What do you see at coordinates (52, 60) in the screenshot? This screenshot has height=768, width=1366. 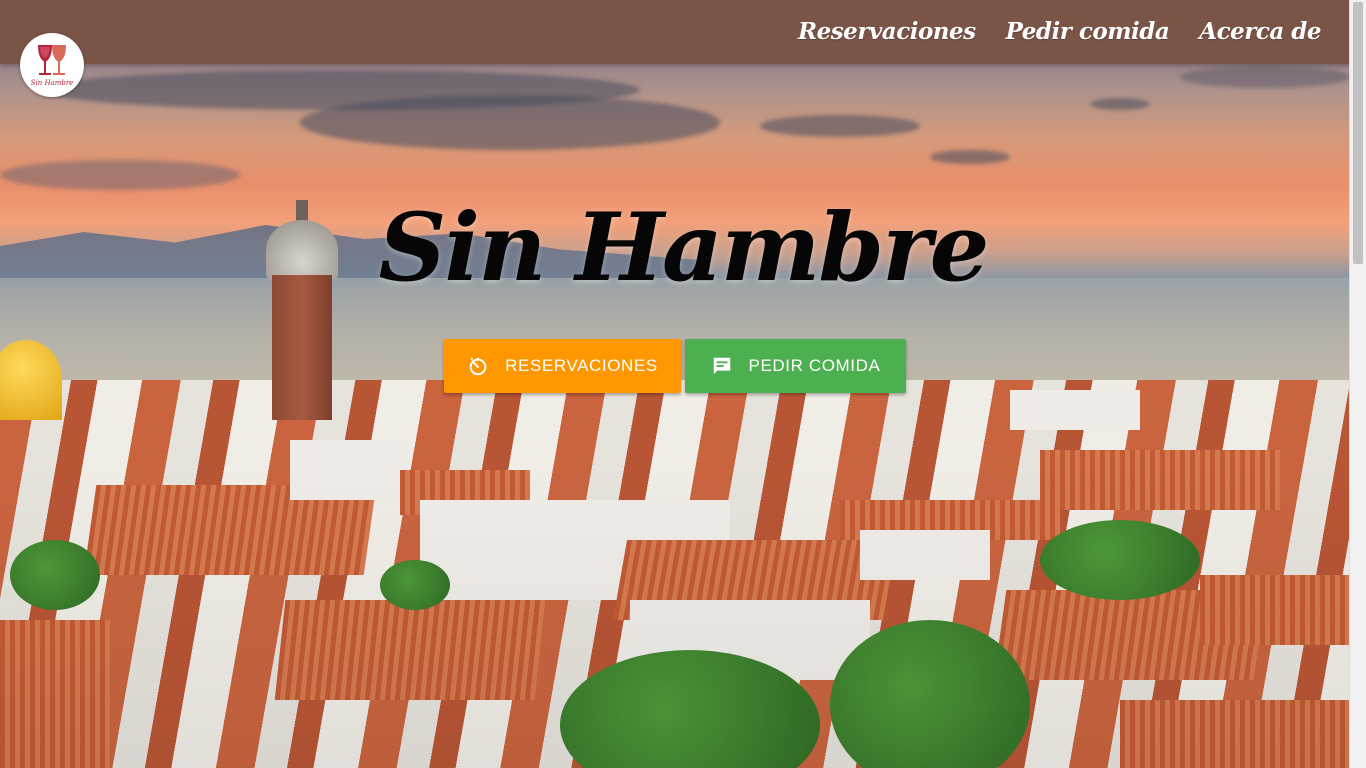 I see `wine-glasses-icon` at bounding box center [52, 60].